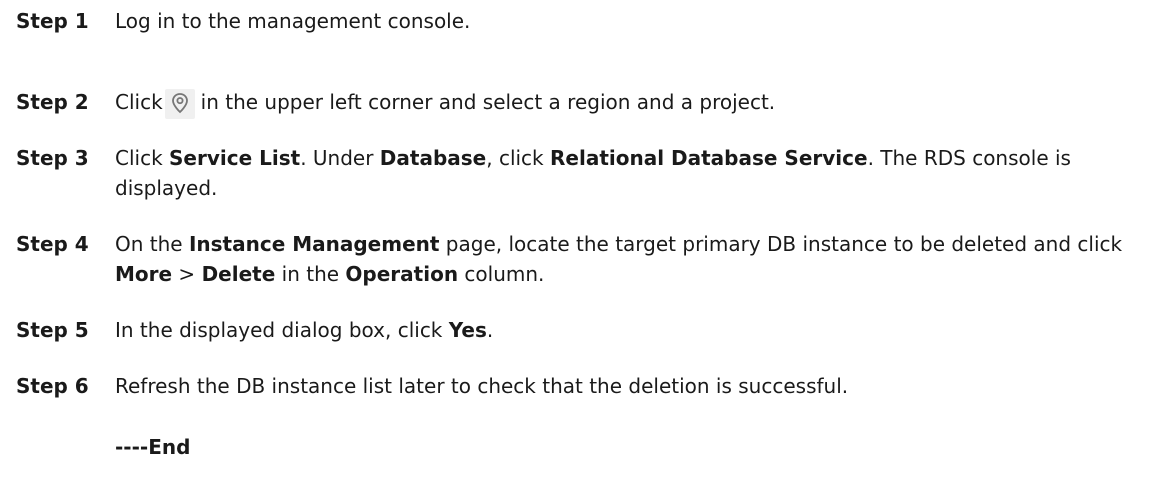 The image size is (1155, 488). What do you see at coordinates (52, 386) in the screenshot?
I see `step-label: Step 6` at bounding box center [52, 386].